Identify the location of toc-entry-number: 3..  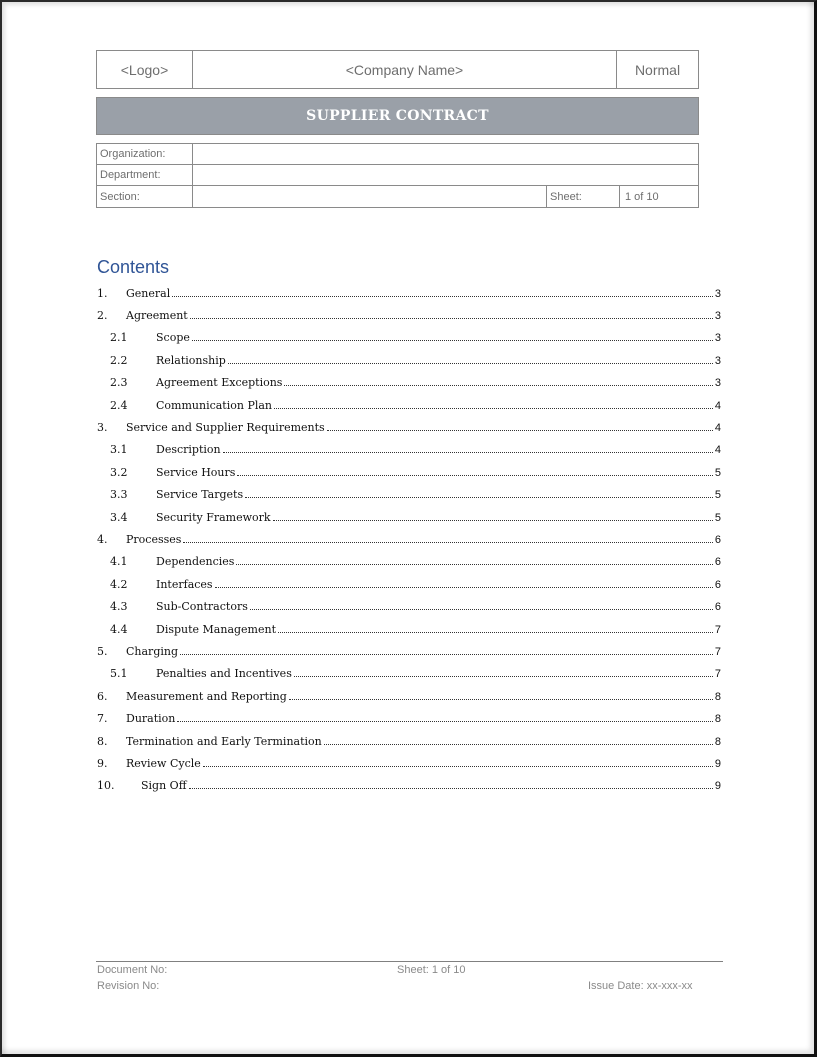
(102, 428).